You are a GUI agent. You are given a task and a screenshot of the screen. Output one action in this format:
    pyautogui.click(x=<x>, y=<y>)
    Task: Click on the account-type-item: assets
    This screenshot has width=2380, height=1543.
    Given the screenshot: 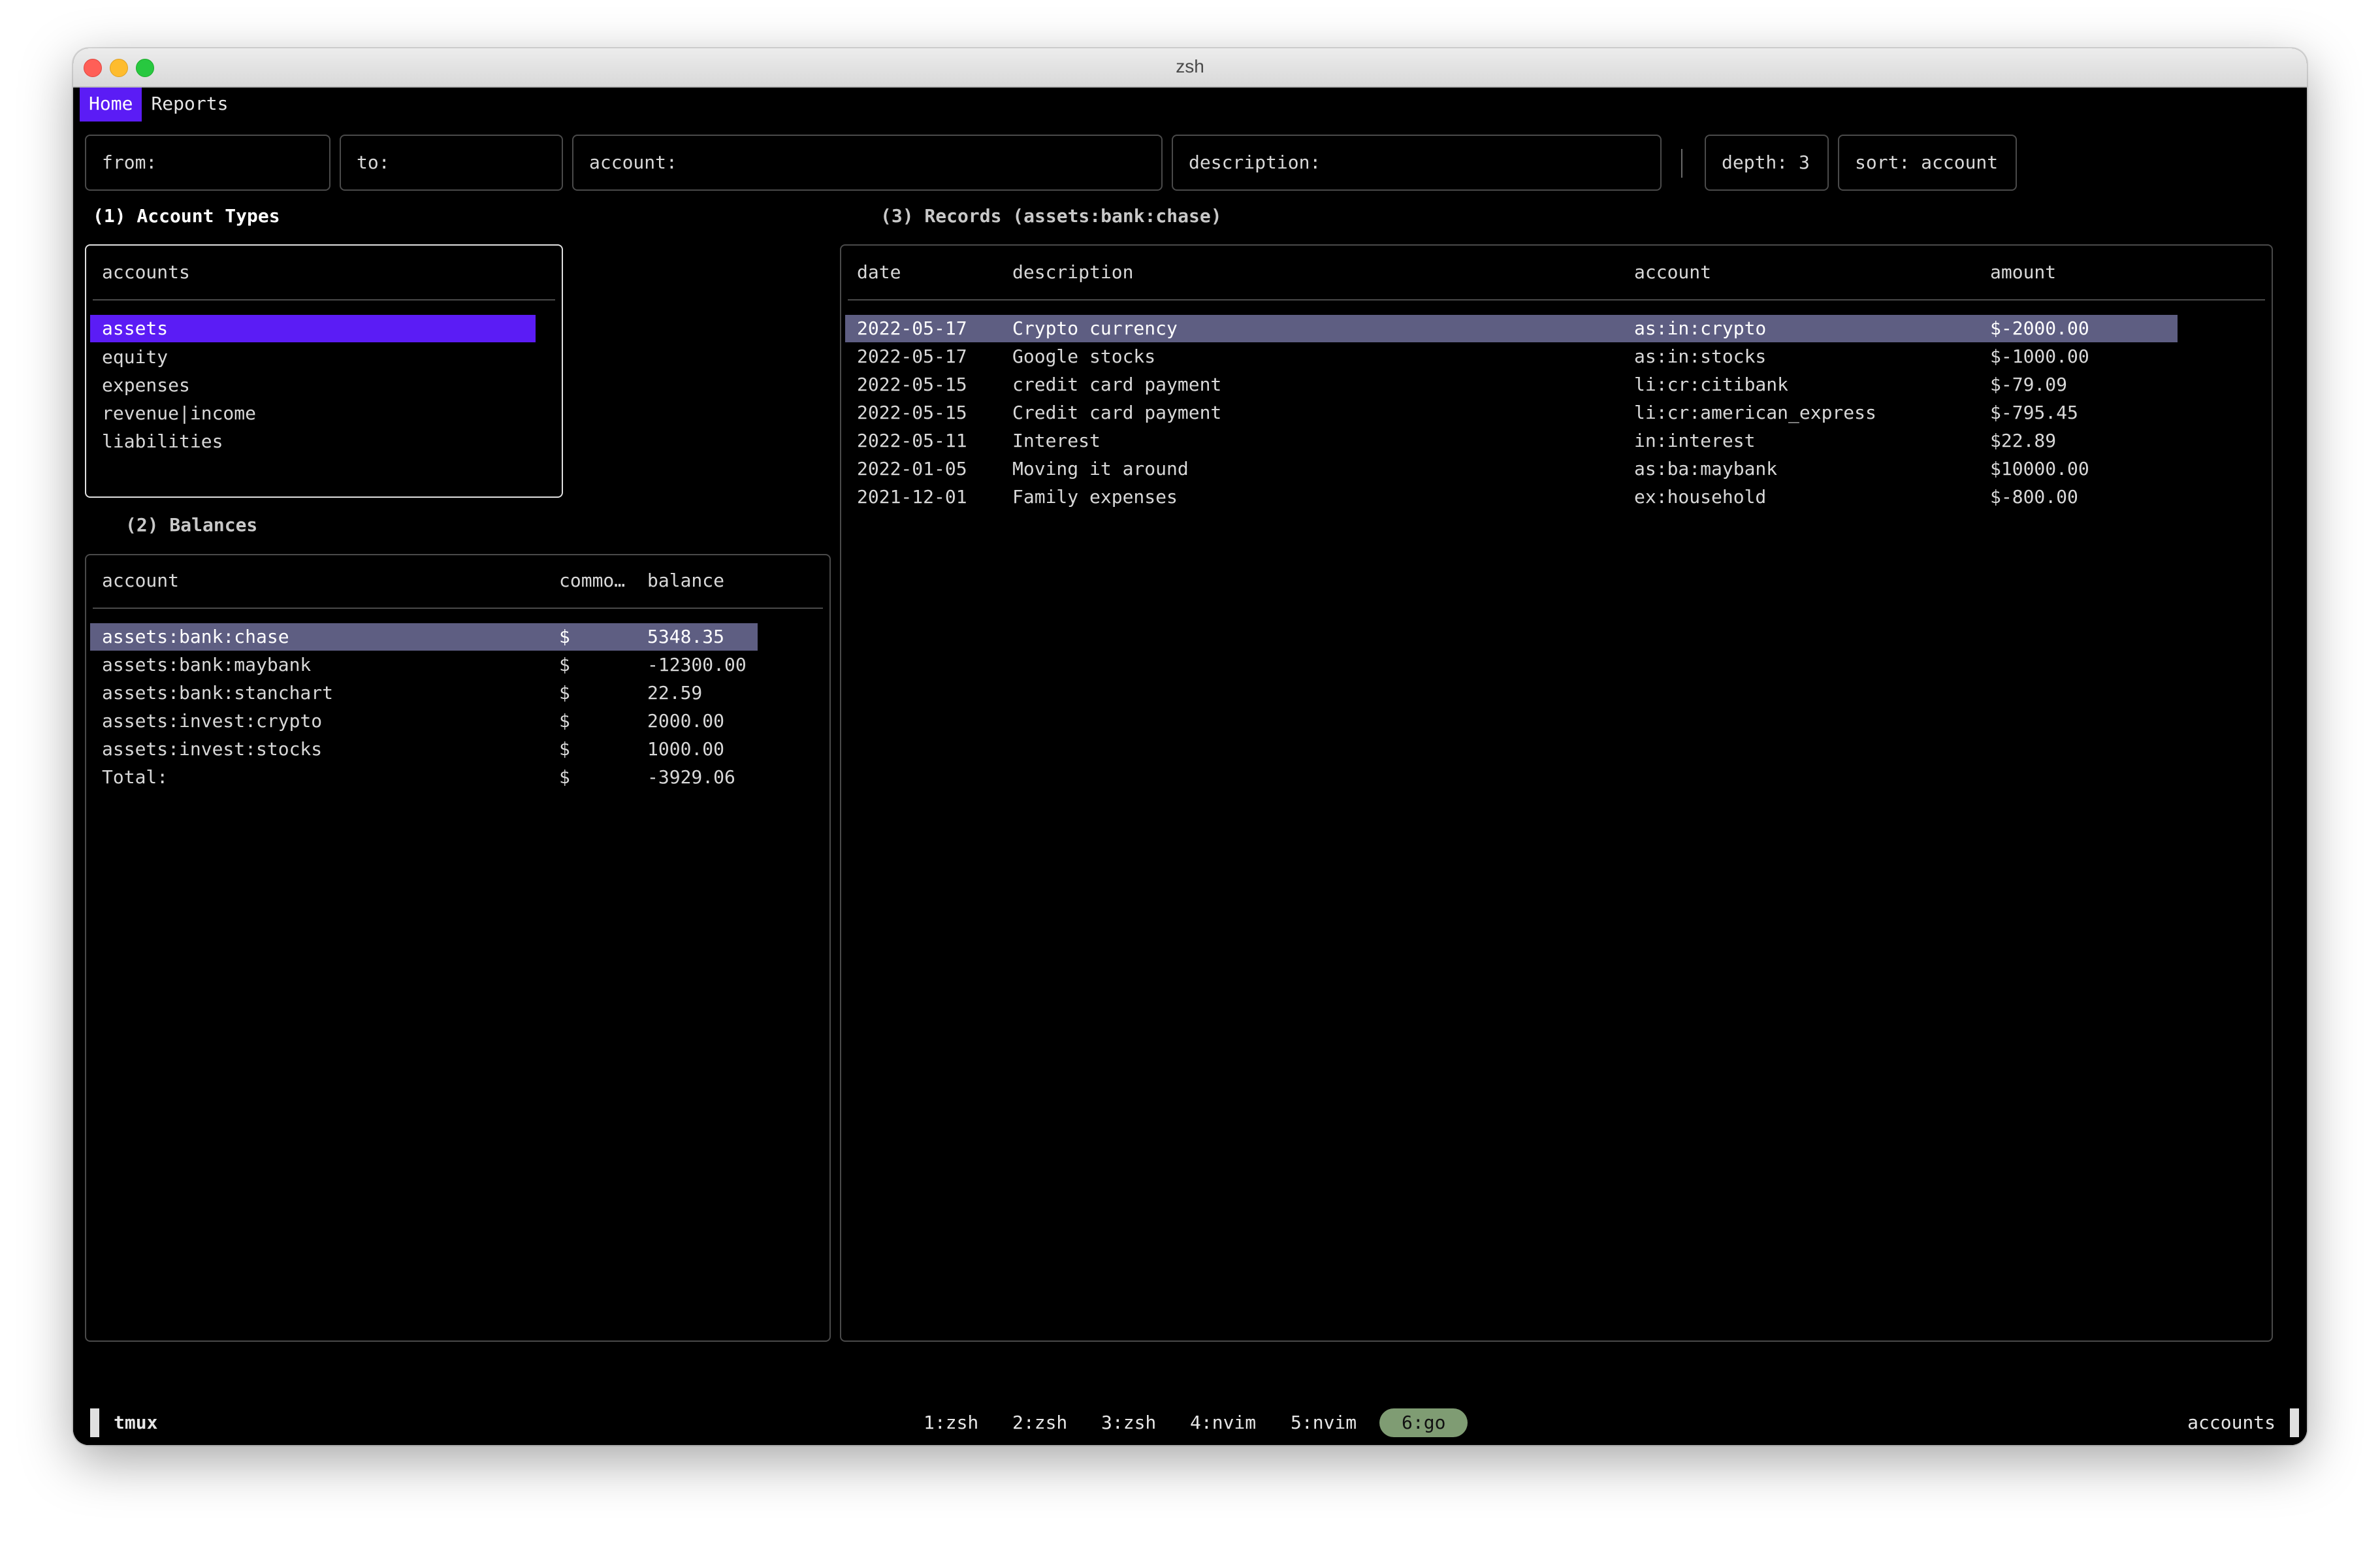 What is the action you would take?
    pyautogui.click(x=313, y=328)
    